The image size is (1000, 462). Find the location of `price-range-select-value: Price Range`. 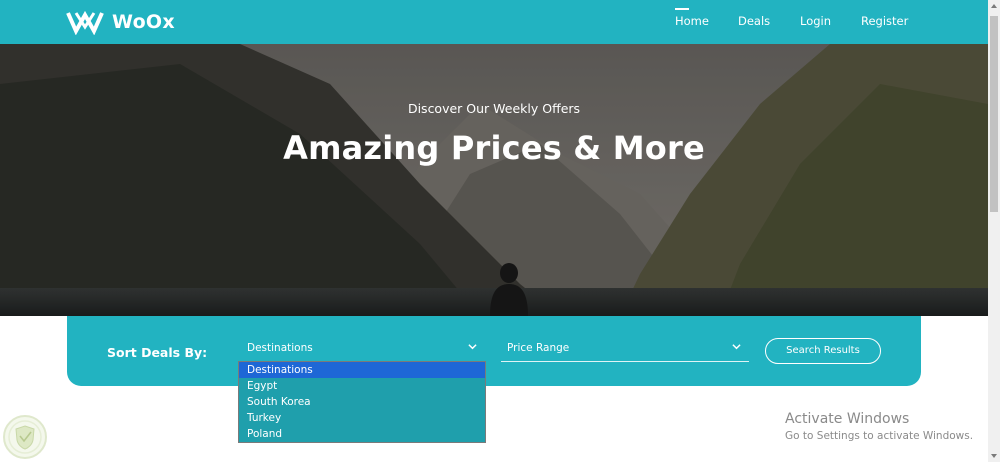

price-range-select-value: Price Range is located at coordinates (538, 348).